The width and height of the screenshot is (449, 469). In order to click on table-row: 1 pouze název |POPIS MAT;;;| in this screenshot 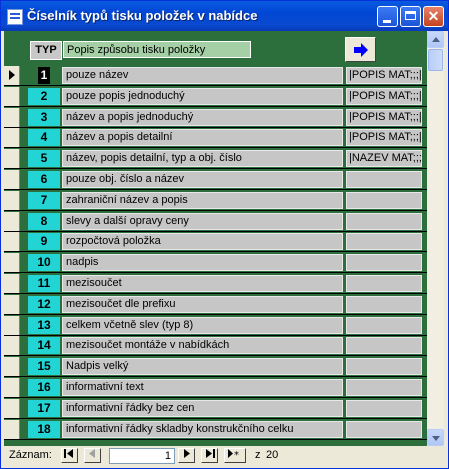, I will do `click(215, 76)`.